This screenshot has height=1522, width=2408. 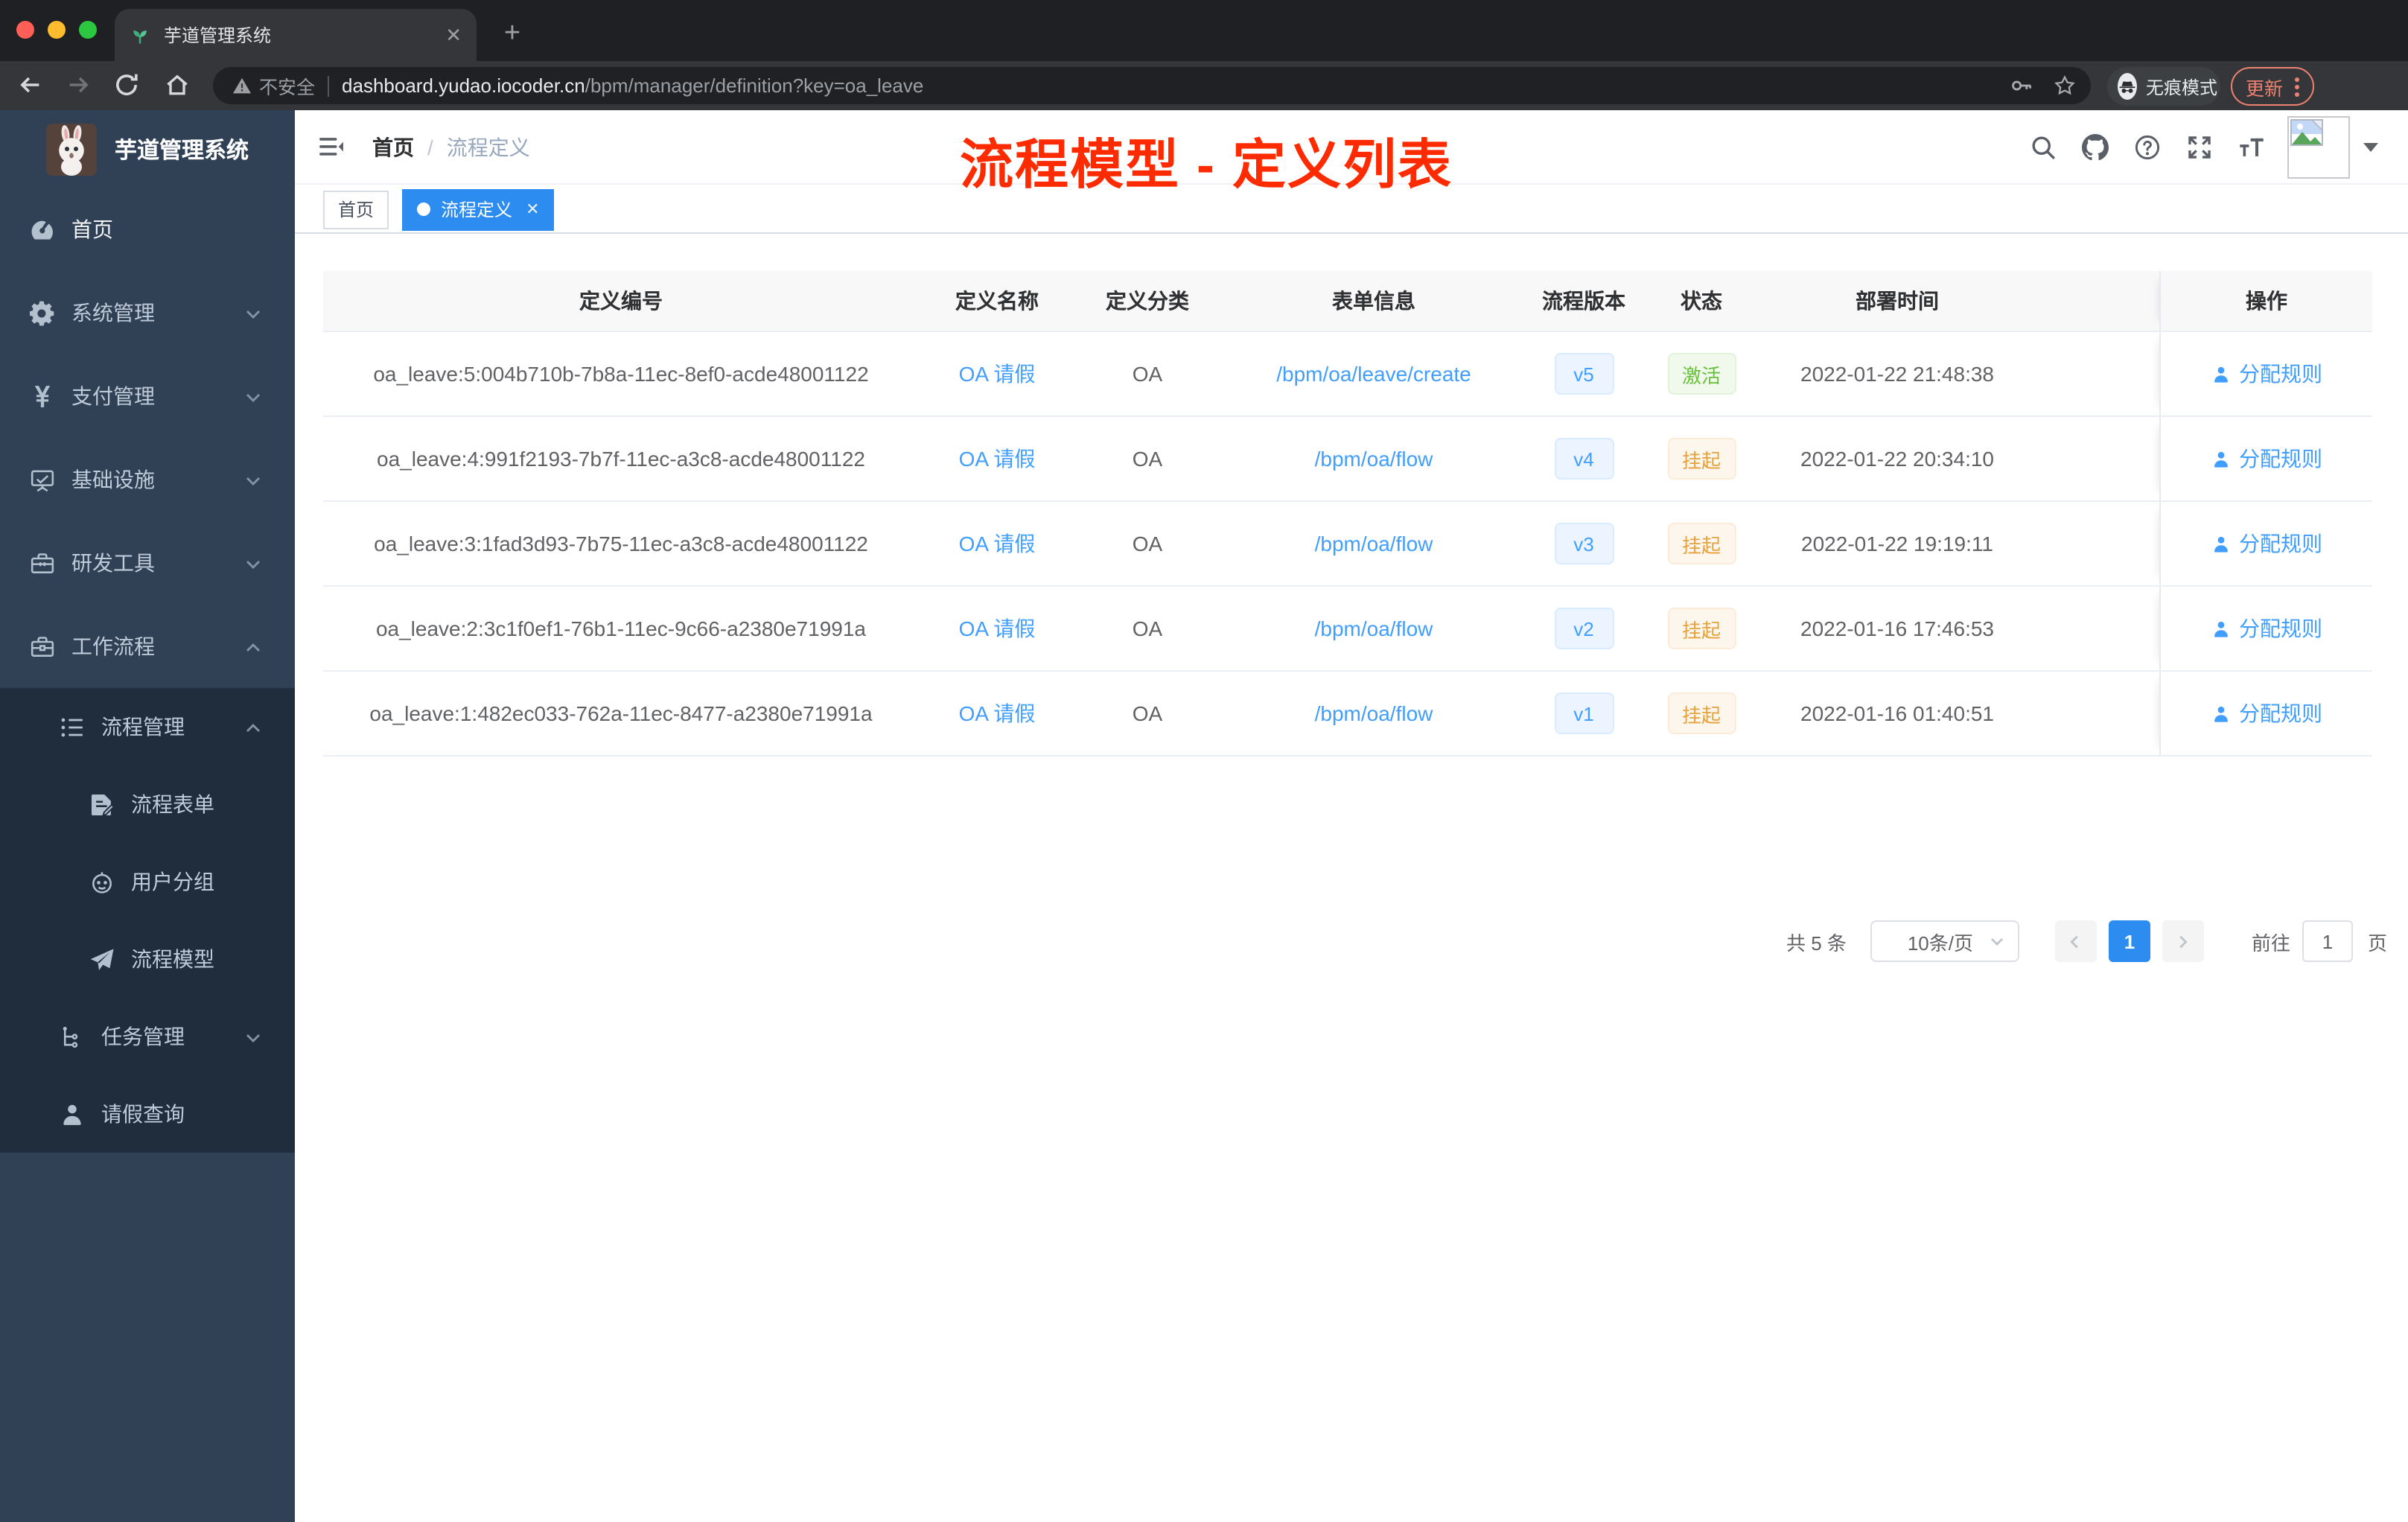 What do you see at coordinates (79, 84) in the screenshot?
I see `forward-icon` at bounding box center [79, 84].